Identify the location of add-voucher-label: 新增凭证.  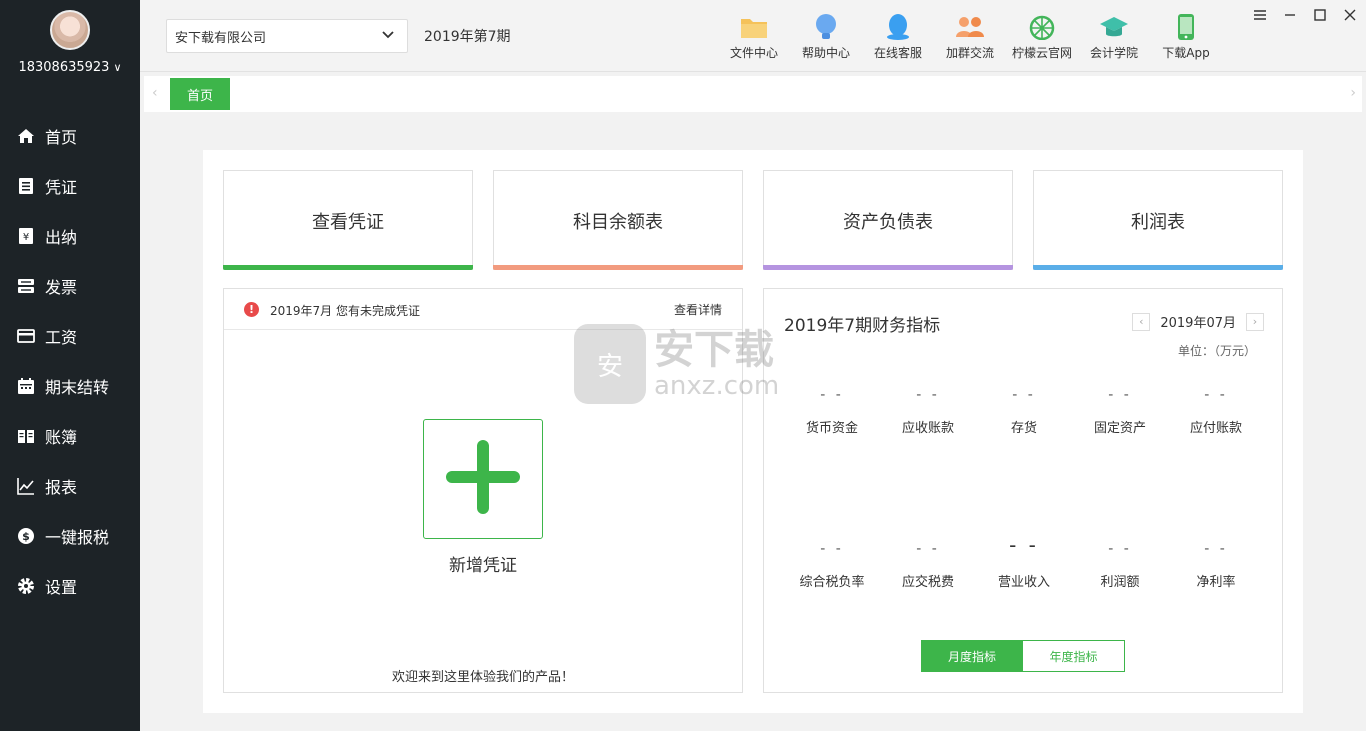
(483, 566).